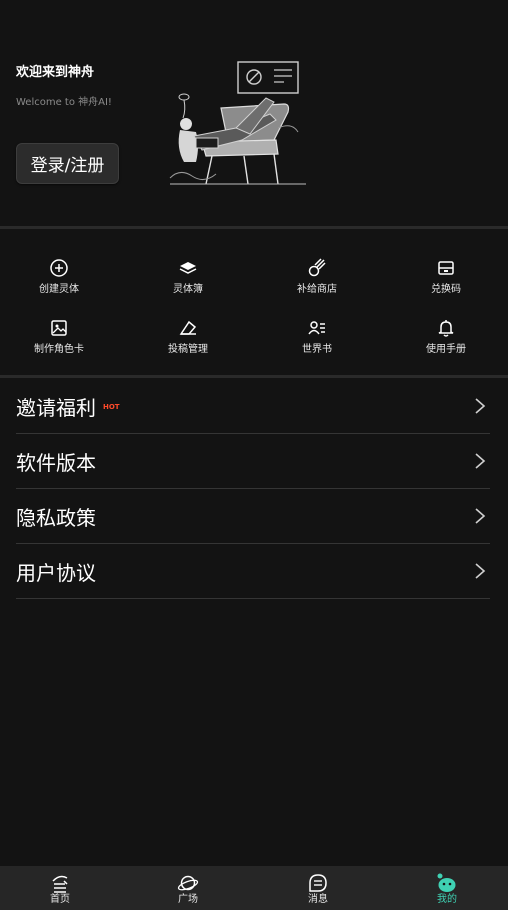  What do you see at coordinates (67, 163) in the screenshot?
I see `login-register-button: 登录/注册` at bounding box center [67, 163].